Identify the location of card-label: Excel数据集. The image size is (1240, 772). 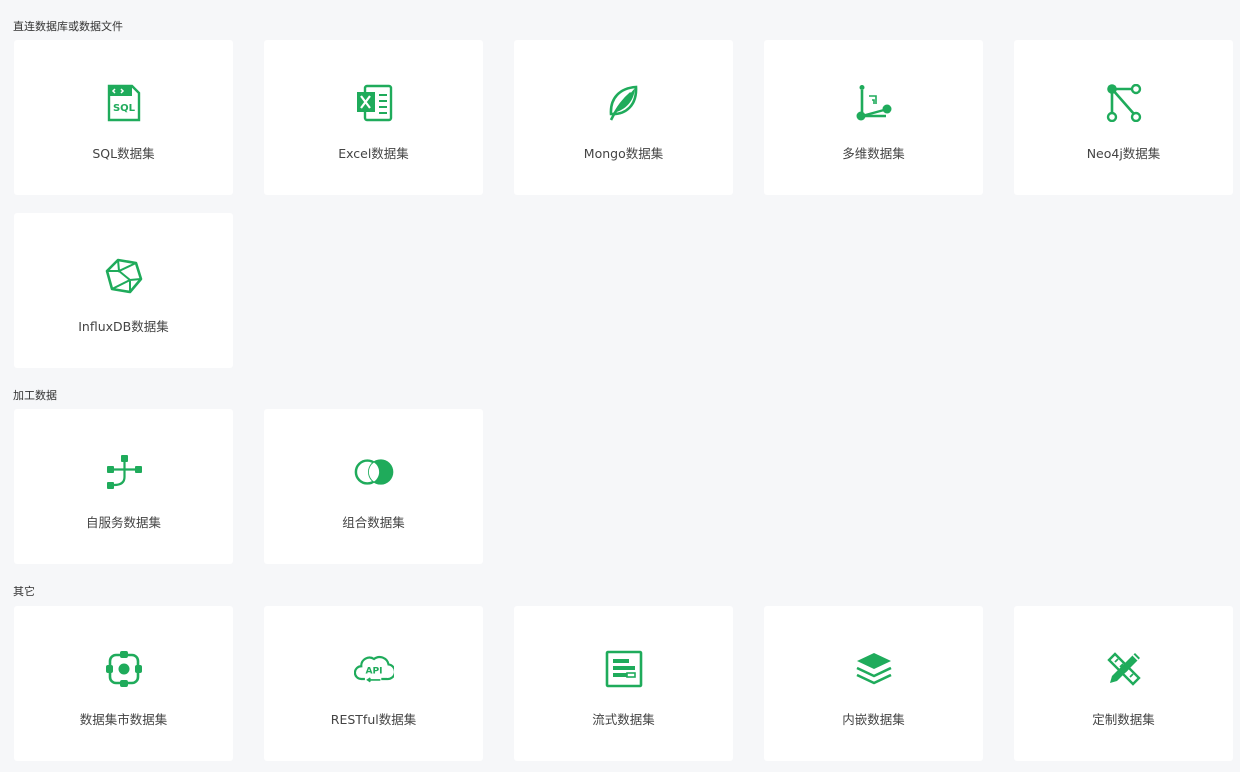
(373, 153).